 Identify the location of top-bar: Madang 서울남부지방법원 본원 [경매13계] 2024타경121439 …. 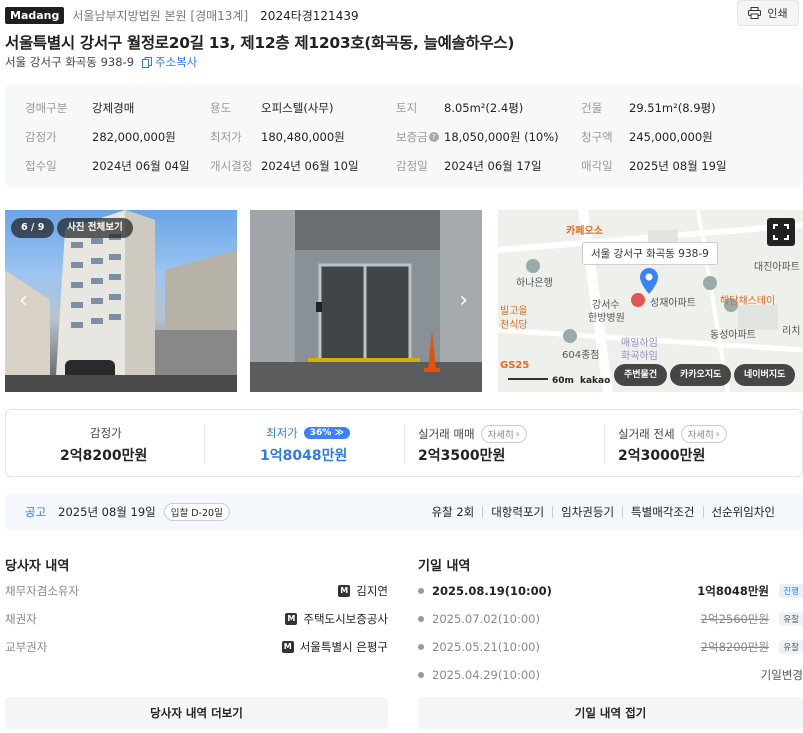
(402, 13).